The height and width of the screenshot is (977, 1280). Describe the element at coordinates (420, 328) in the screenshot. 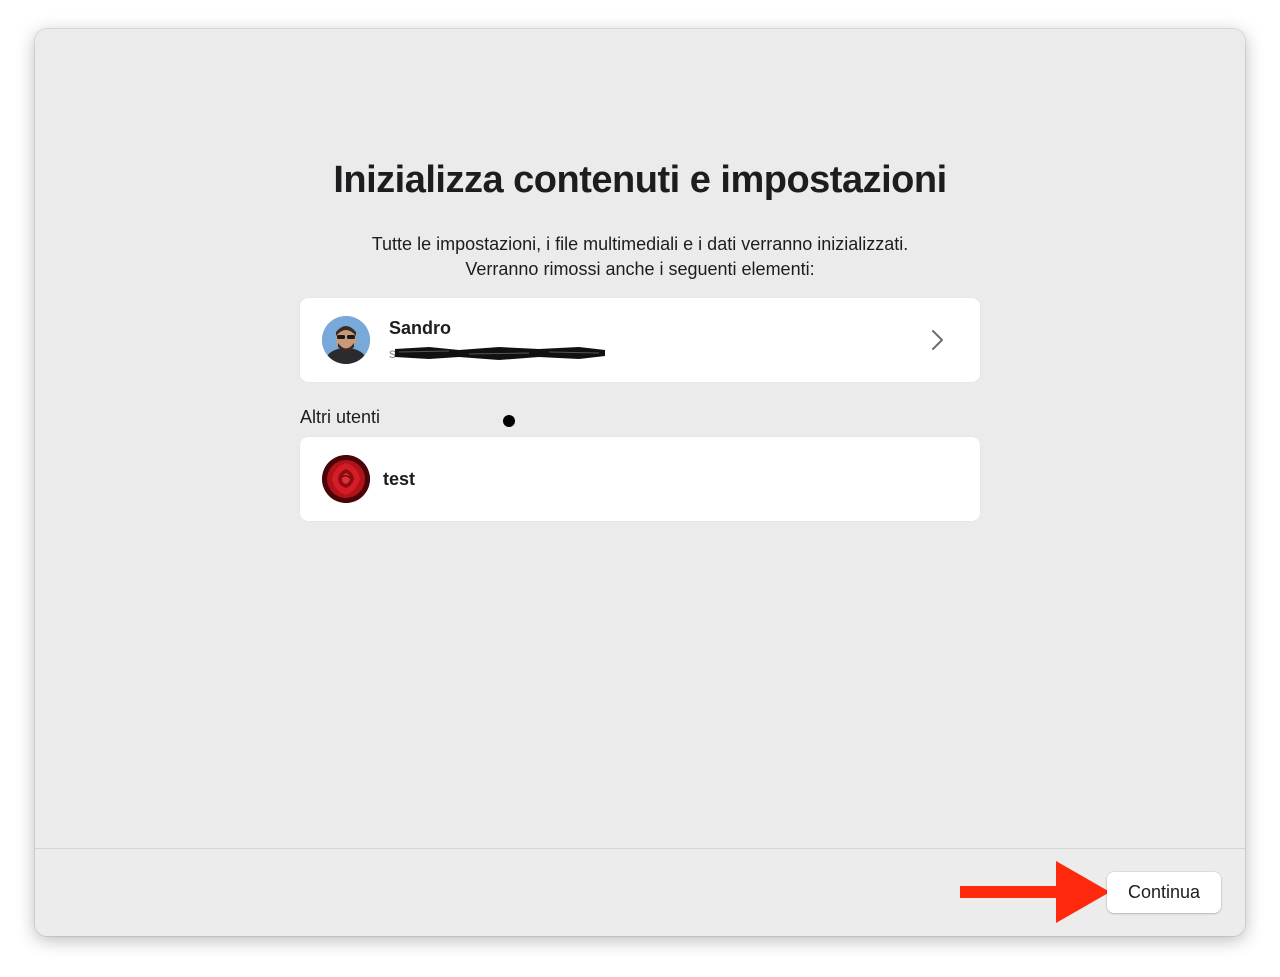

I see `main-user-name: Sandro` at that location.